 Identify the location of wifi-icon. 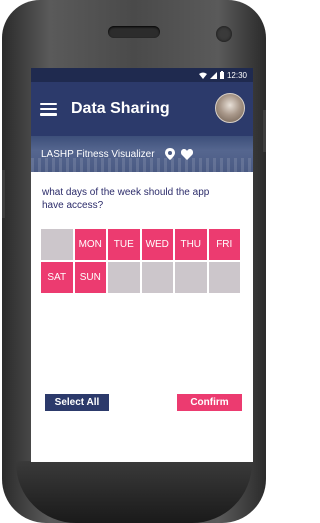
(202, 75).